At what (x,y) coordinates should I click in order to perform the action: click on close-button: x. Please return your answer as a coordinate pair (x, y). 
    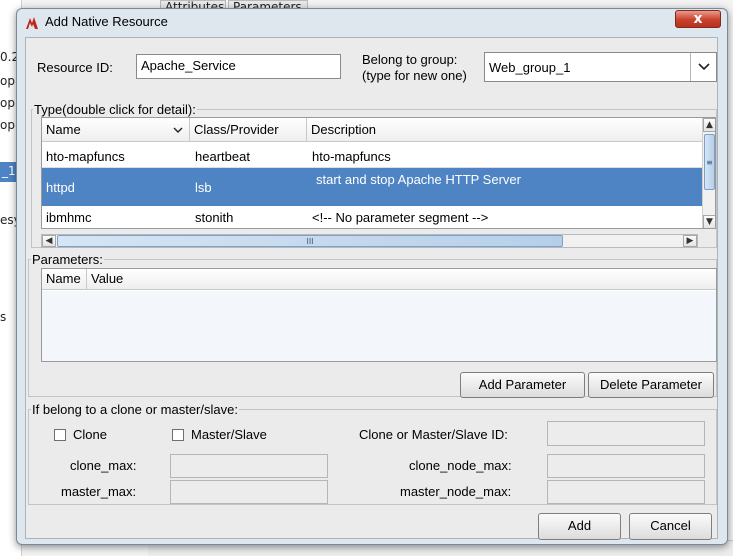
    Looking at the image, I should click on (698, 19).